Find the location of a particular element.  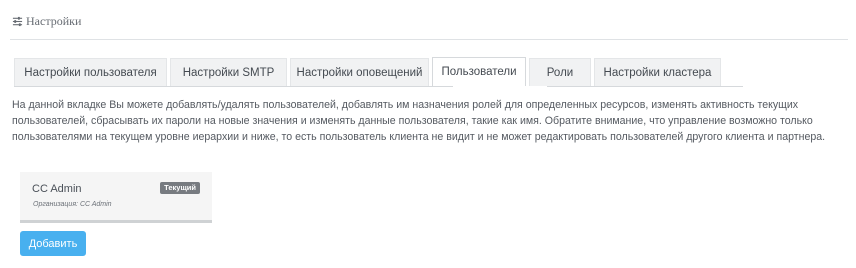

tab-cluster-settings: Настройки кластера is located at coordinates (657, 72).